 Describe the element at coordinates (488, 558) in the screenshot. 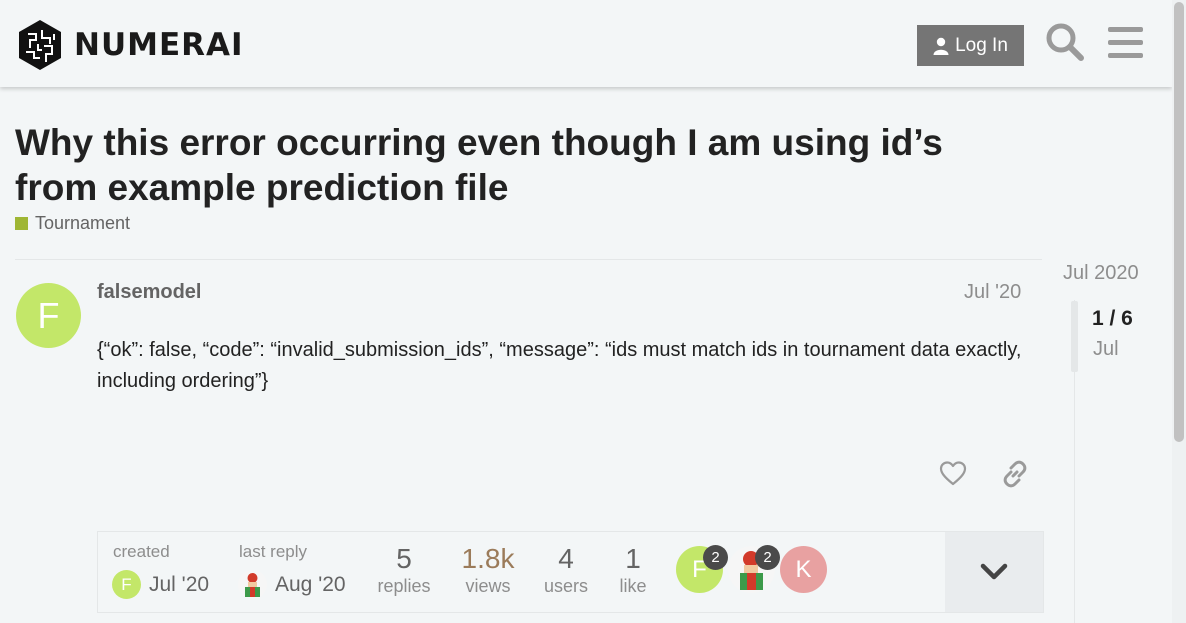

I see `views-count: 1.8k` at that location.